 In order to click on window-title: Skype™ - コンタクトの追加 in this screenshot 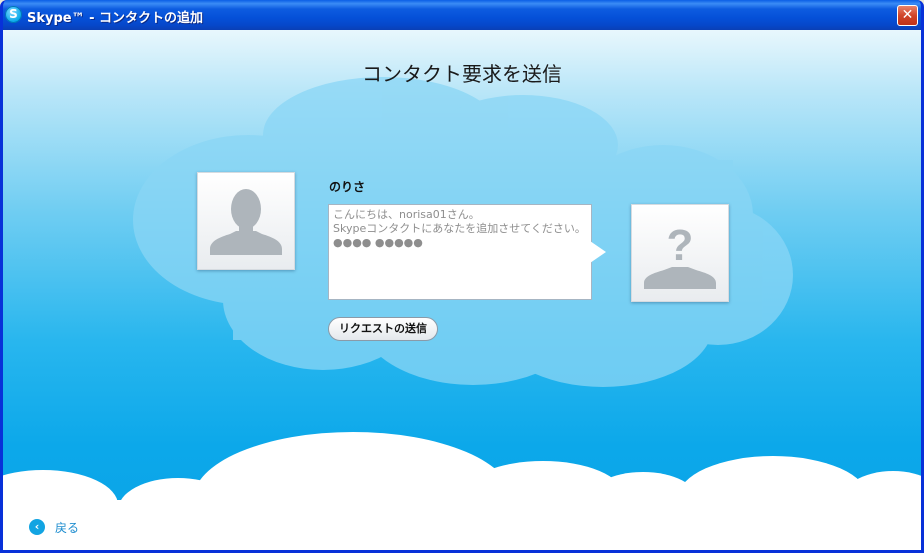, I will do `click(115, 18)`.